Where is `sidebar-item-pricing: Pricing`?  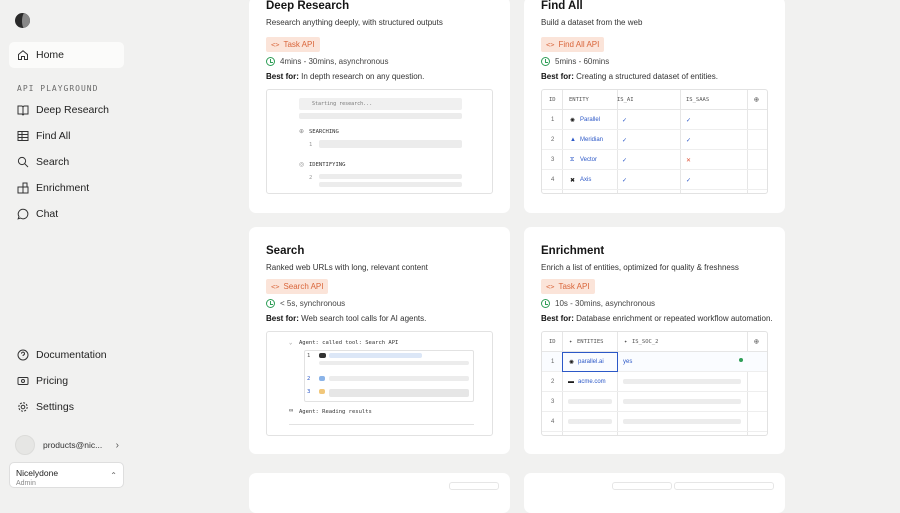 sidebar-item-pricing: Pricing is located at coordinates (66, 381).